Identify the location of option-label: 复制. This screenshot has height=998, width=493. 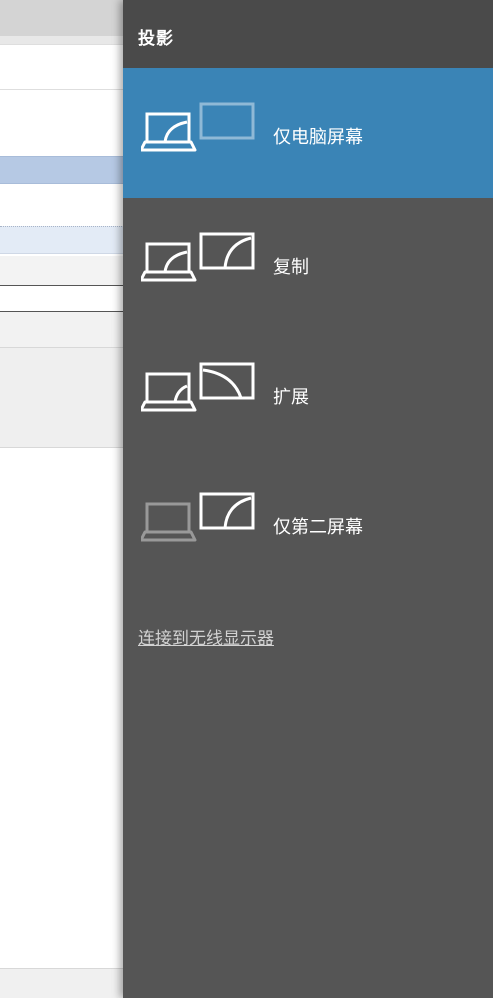
(291, 267).